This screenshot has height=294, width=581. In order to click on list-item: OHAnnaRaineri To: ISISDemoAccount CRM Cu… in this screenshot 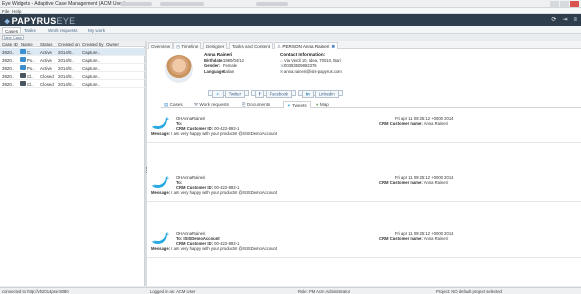, I will do `click(364, 243)`.